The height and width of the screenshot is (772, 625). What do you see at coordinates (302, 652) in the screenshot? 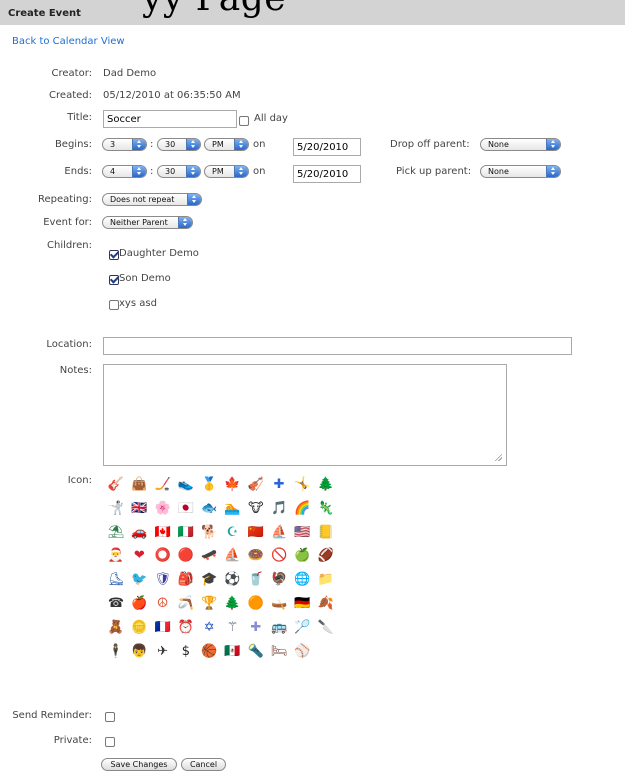
I see `icon-option: ⚾` at bounding box center [302, 652].